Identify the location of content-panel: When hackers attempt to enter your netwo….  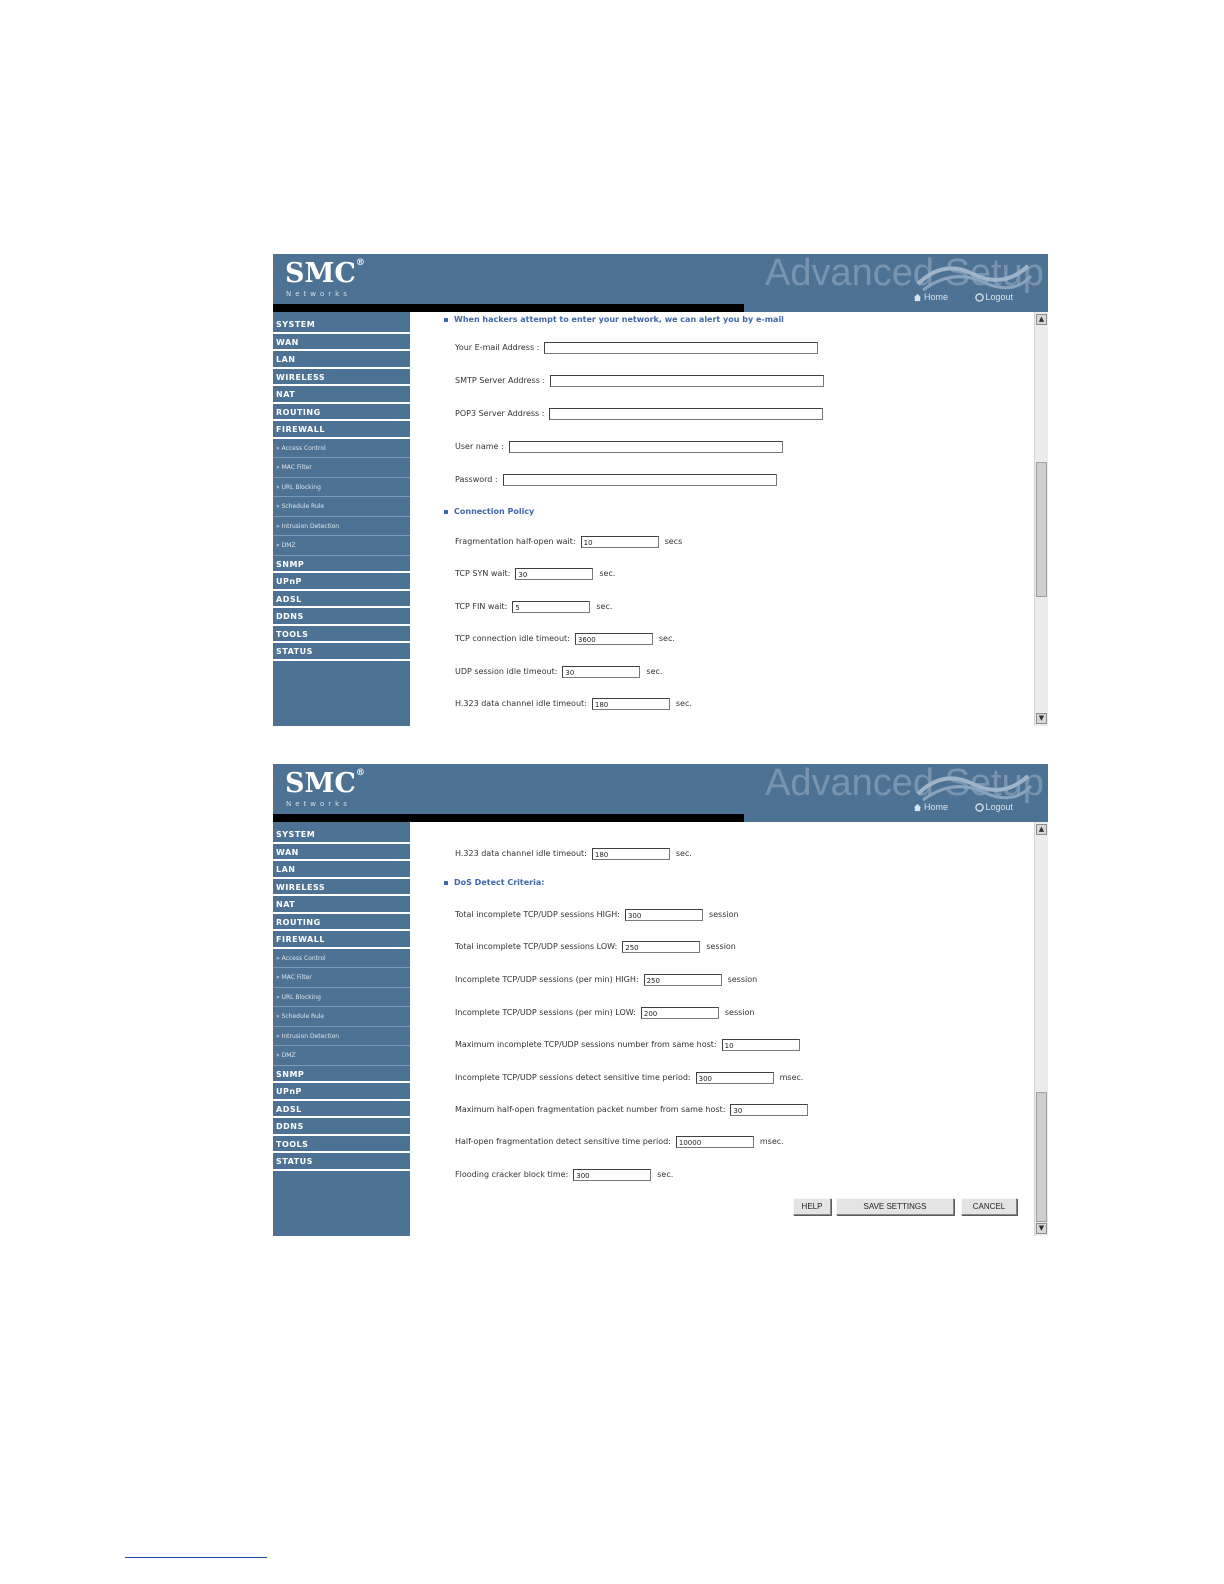
(722, 519).